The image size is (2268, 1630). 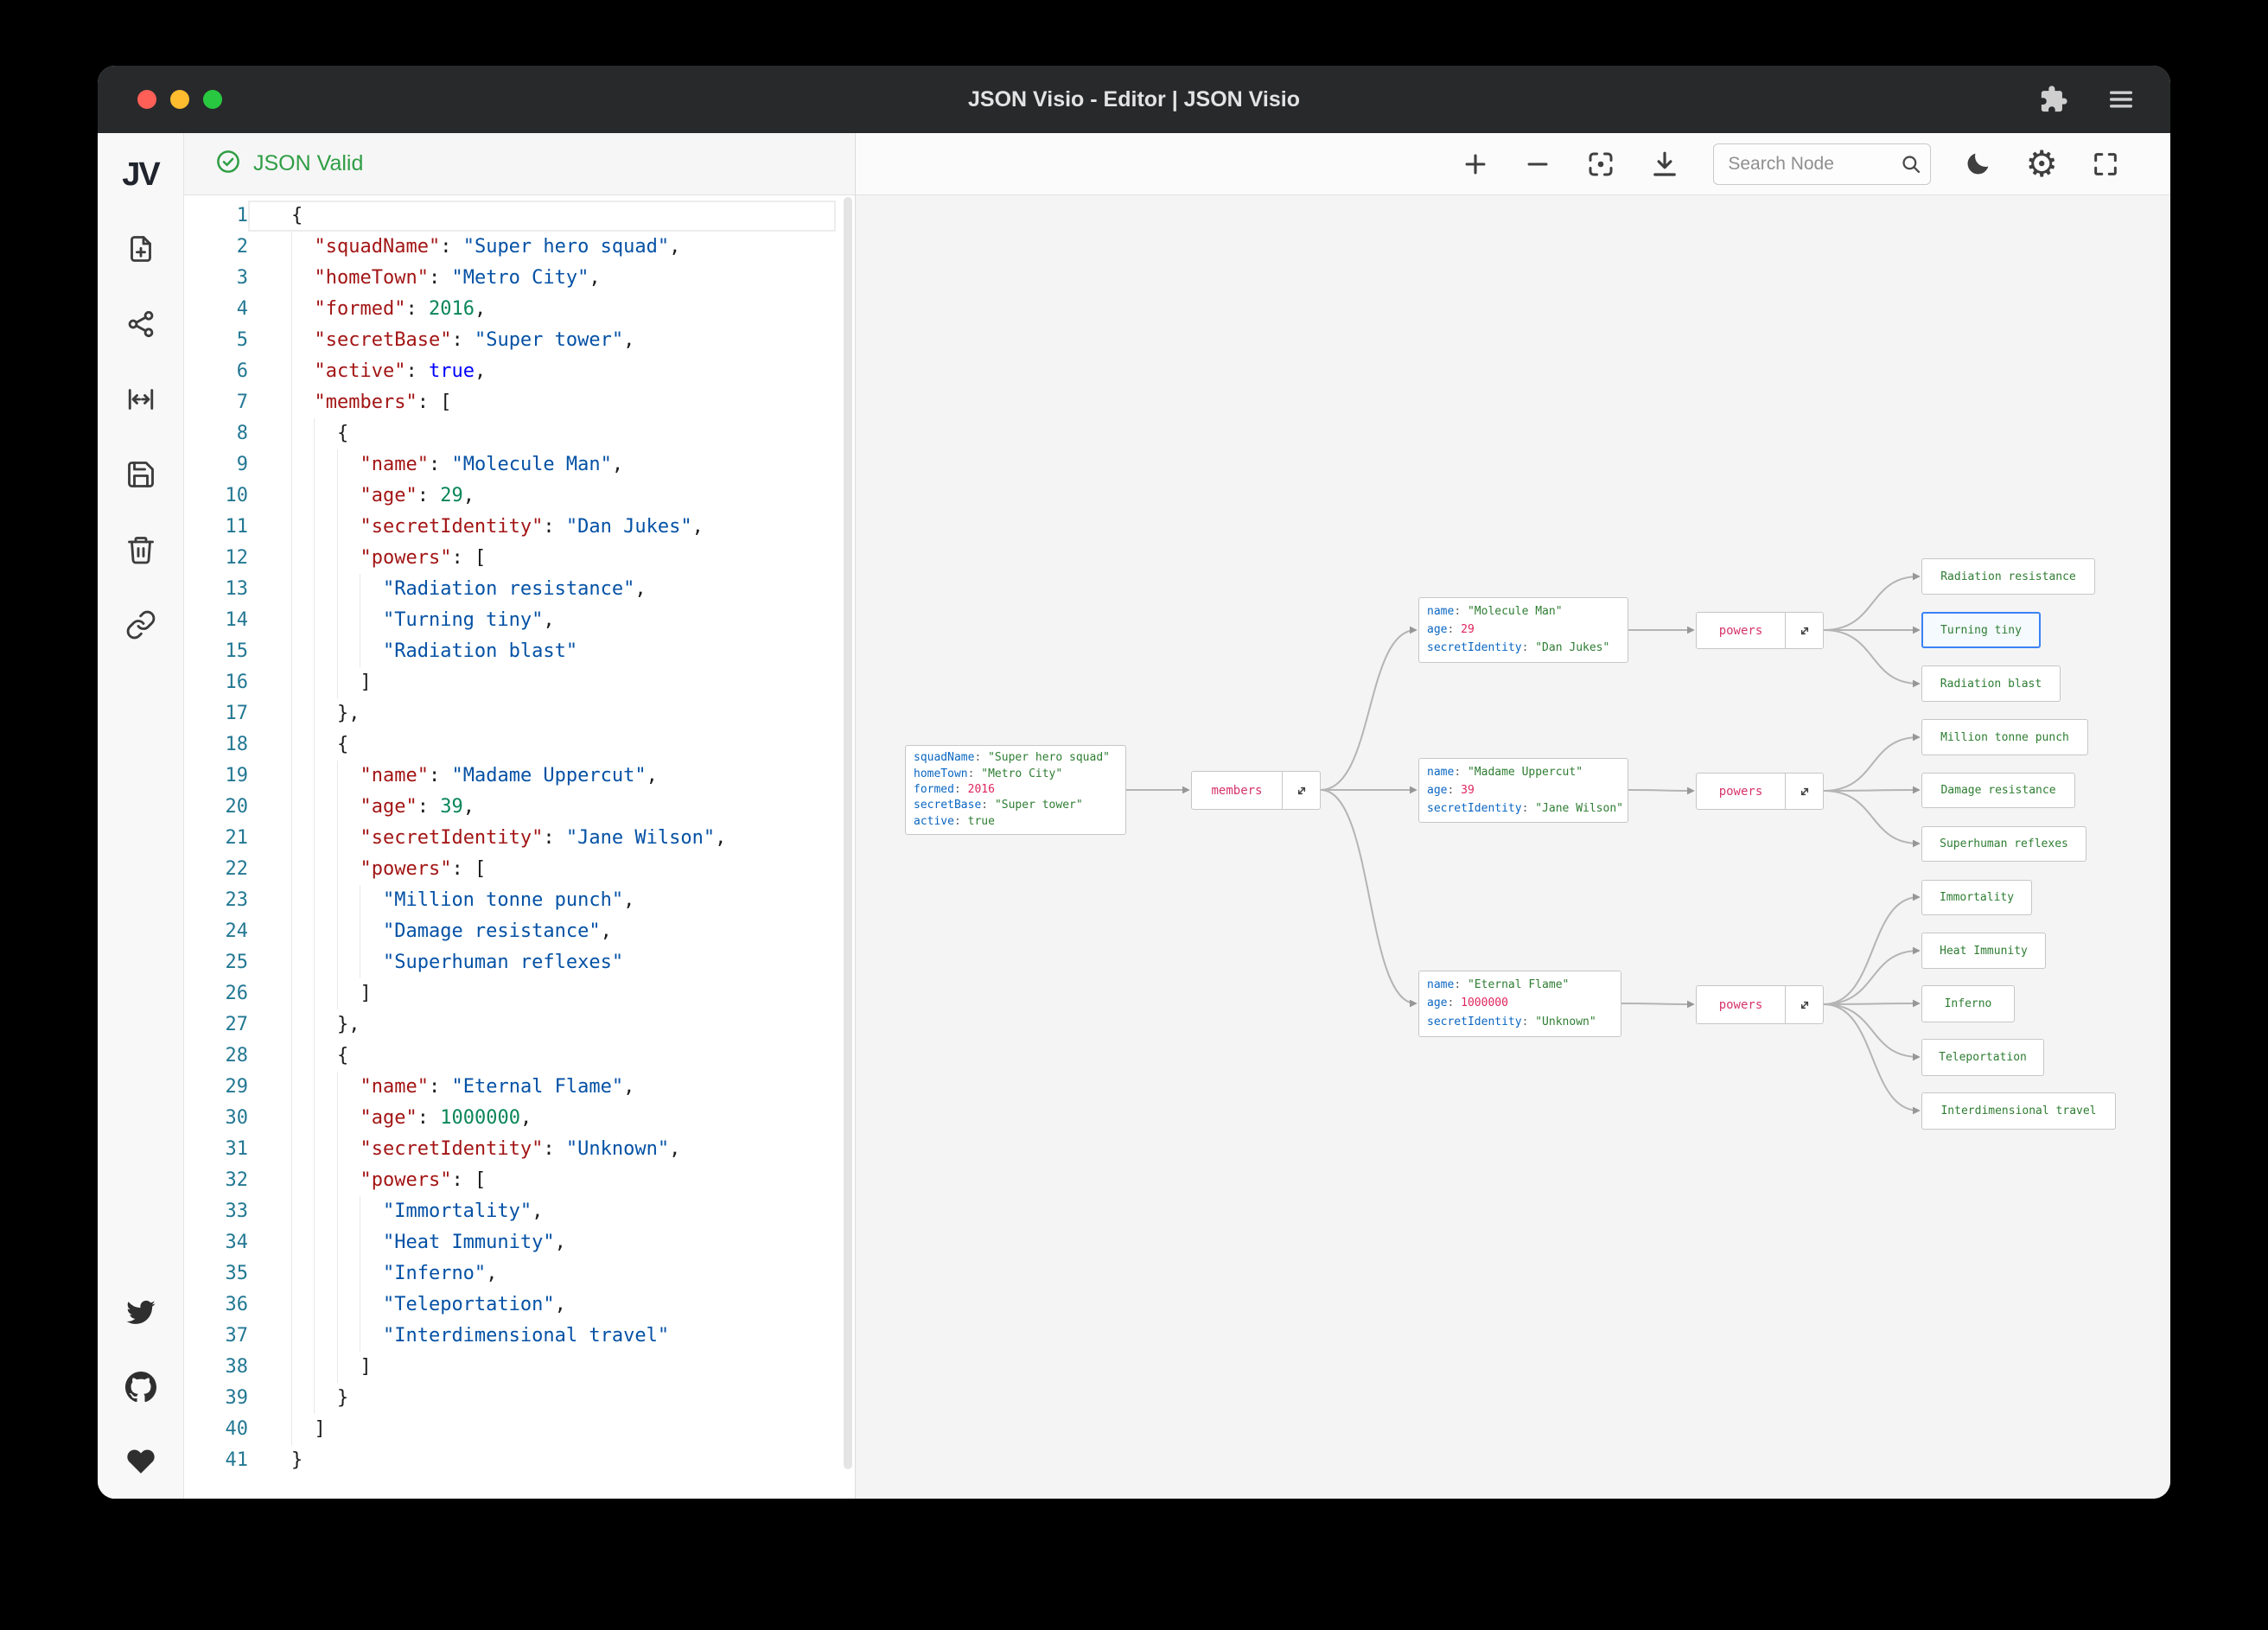 What do you see at coordinates (242, 371) in the screenshot?
I see `line-number: 6` at bounding box center [242, 371].